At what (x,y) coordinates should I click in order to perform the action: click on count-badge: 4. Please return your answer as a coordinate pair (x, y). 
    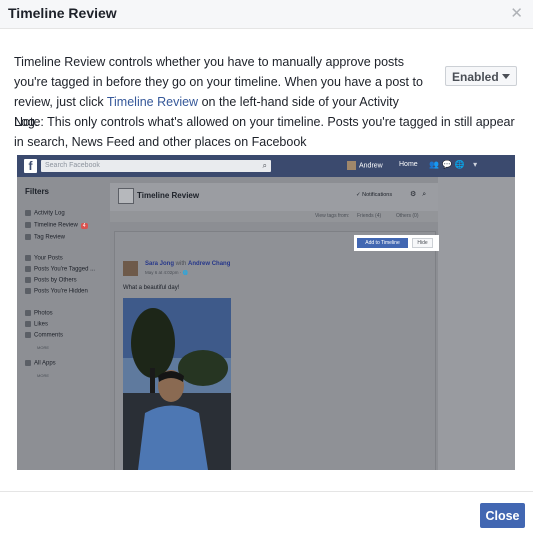
    Looking at the image, I should click on (84, 225).